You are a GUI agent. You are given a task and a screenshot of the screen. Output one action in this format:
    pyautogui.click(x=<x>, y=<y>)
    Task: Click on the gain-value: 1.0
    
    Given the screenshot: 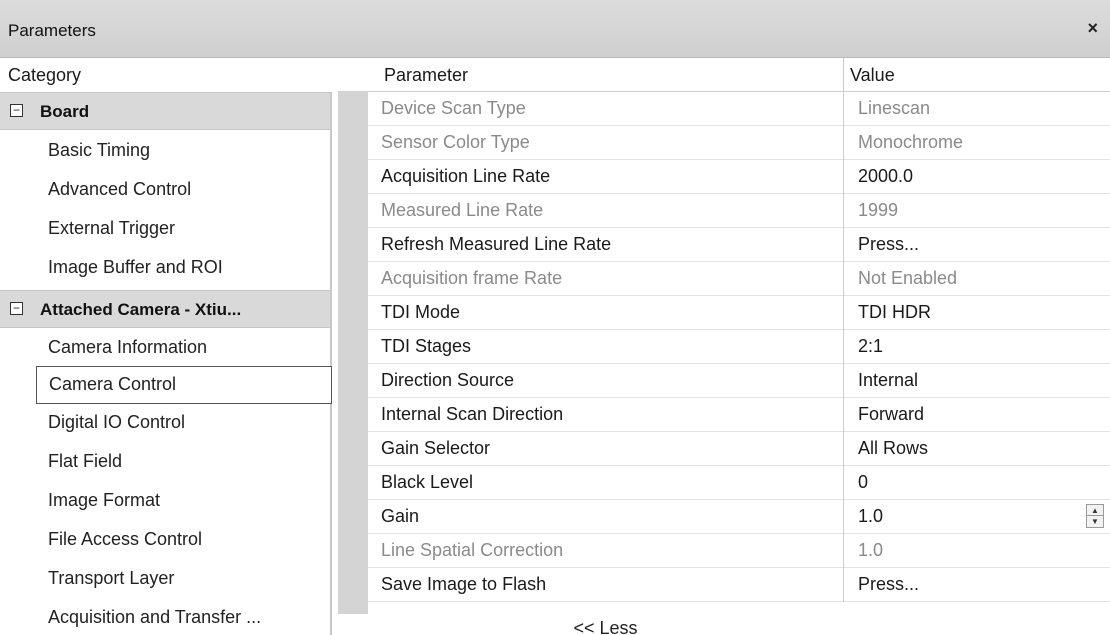 What is the action you would take?
    pyautogui.click(x=870, y=516)
    